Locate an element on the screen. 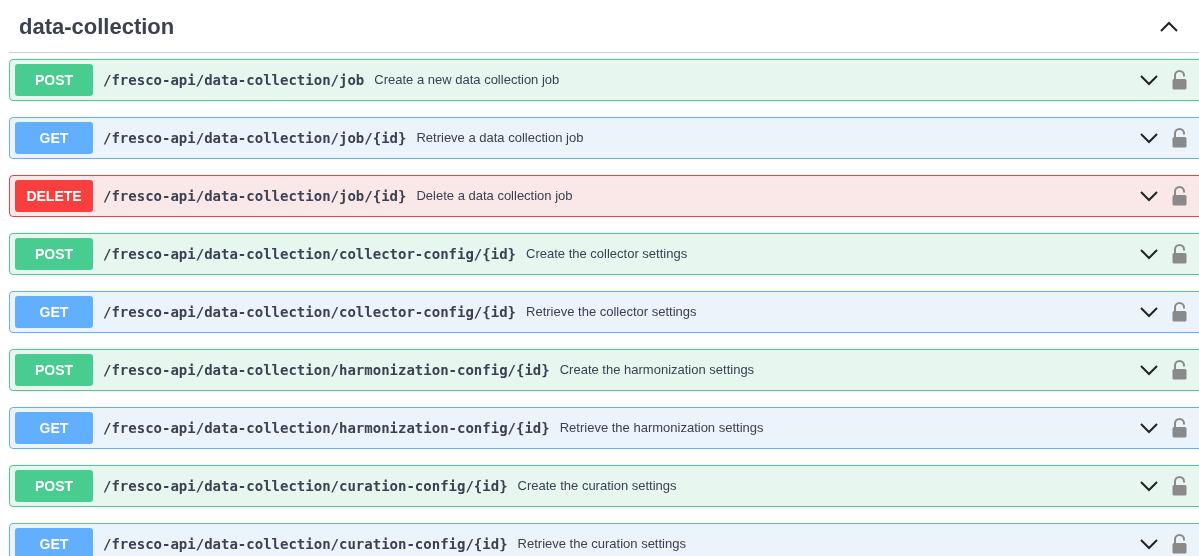 Image resolution: width=1199 pixels, height=556 pixels. operation-row: POST /fresco-api/data-collection/collector-config/{id} Create the collector settings is located at coordinates (604, 254).